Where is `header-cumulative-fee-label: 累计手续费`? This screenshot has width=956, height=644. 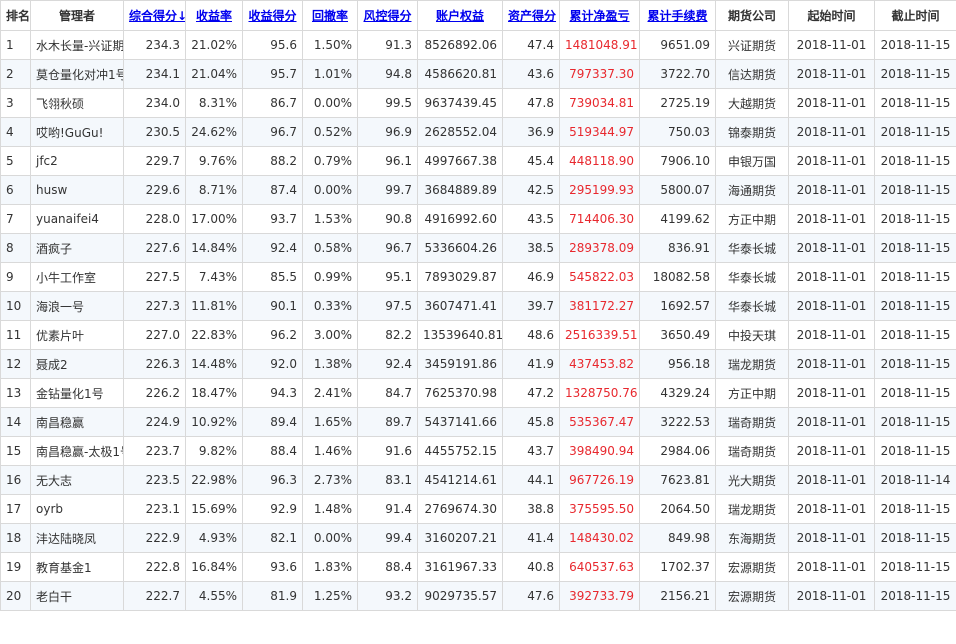 header-cumulative-fee-label: 累计手续费 is located at coordinates (677, 16).